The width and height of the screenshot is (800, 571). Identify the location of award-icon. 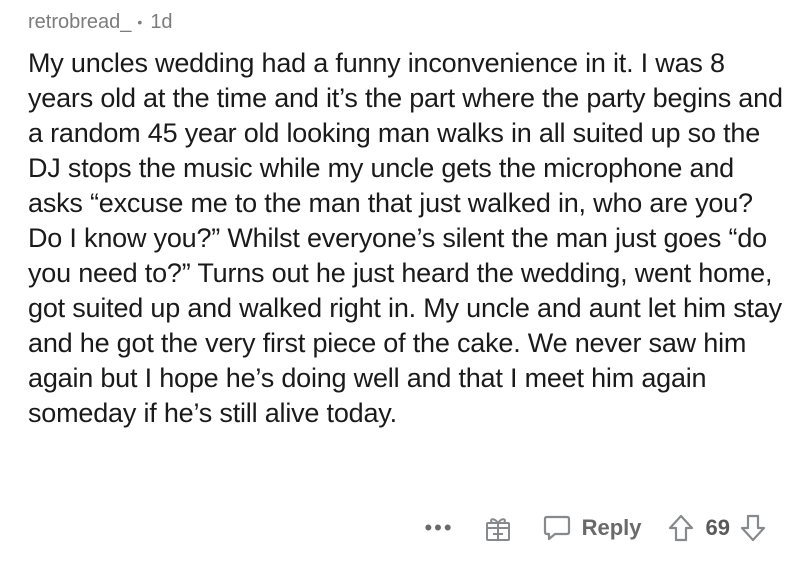
(498, 528).